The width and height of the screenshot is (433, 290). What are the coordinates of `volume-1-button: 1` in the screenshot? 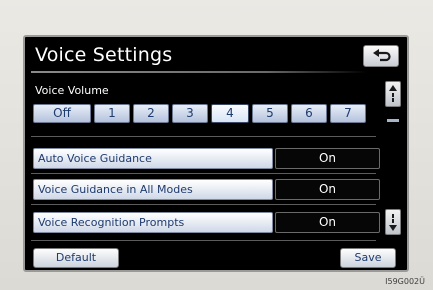 It's located at (112, 113).